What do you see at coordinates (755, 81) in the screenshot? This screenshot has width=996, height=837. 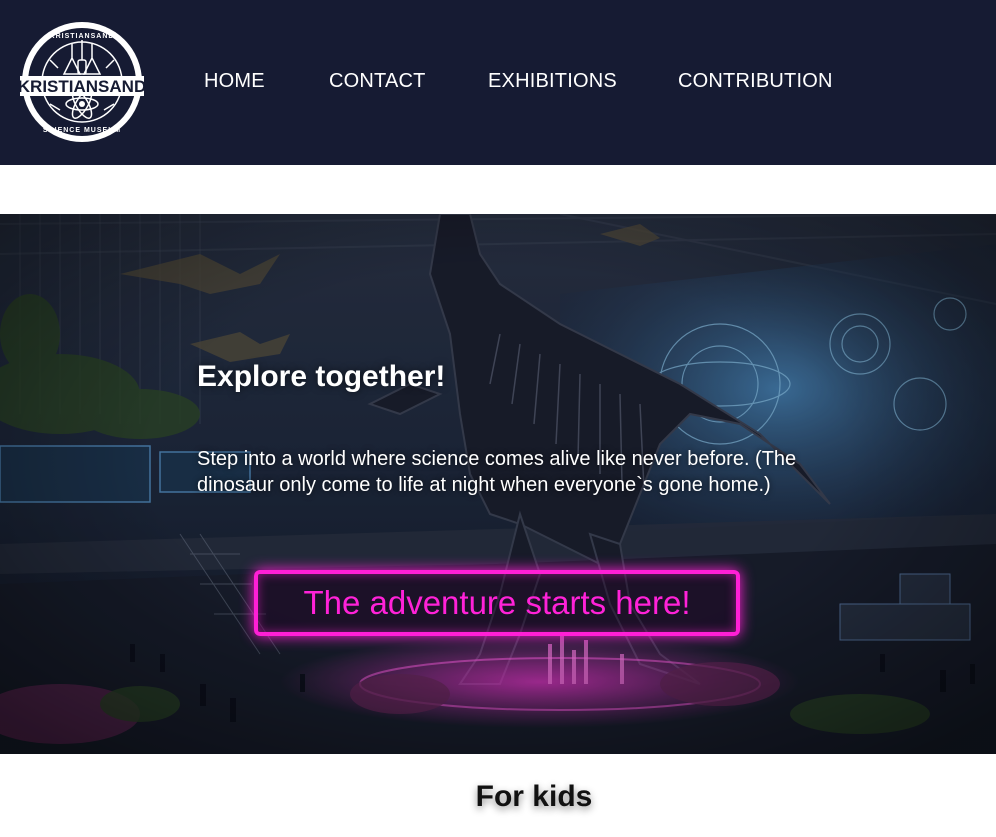 I see `nav-item-contribution: CONTRIBUTION` at bounding box center [755, 81].